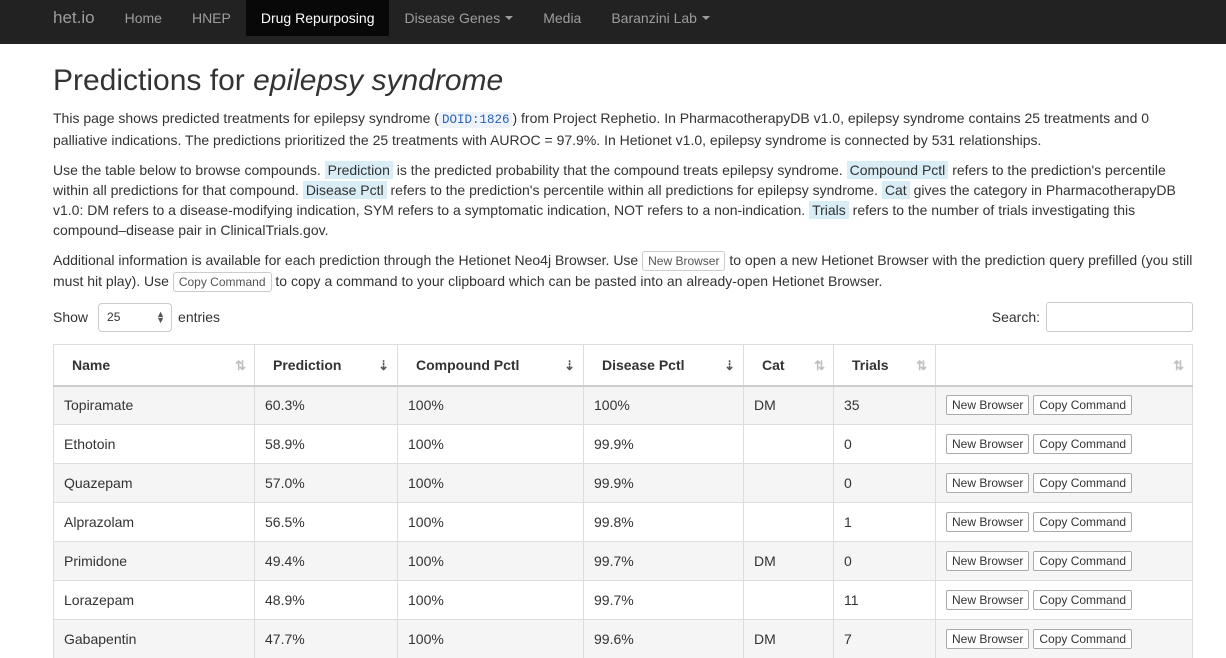 This screenshot has height=658, width=1226. Describe the element at coordinates (344, 190) in the screenshot. I see `term-disease-pctl: Disease Pctl` at that location.